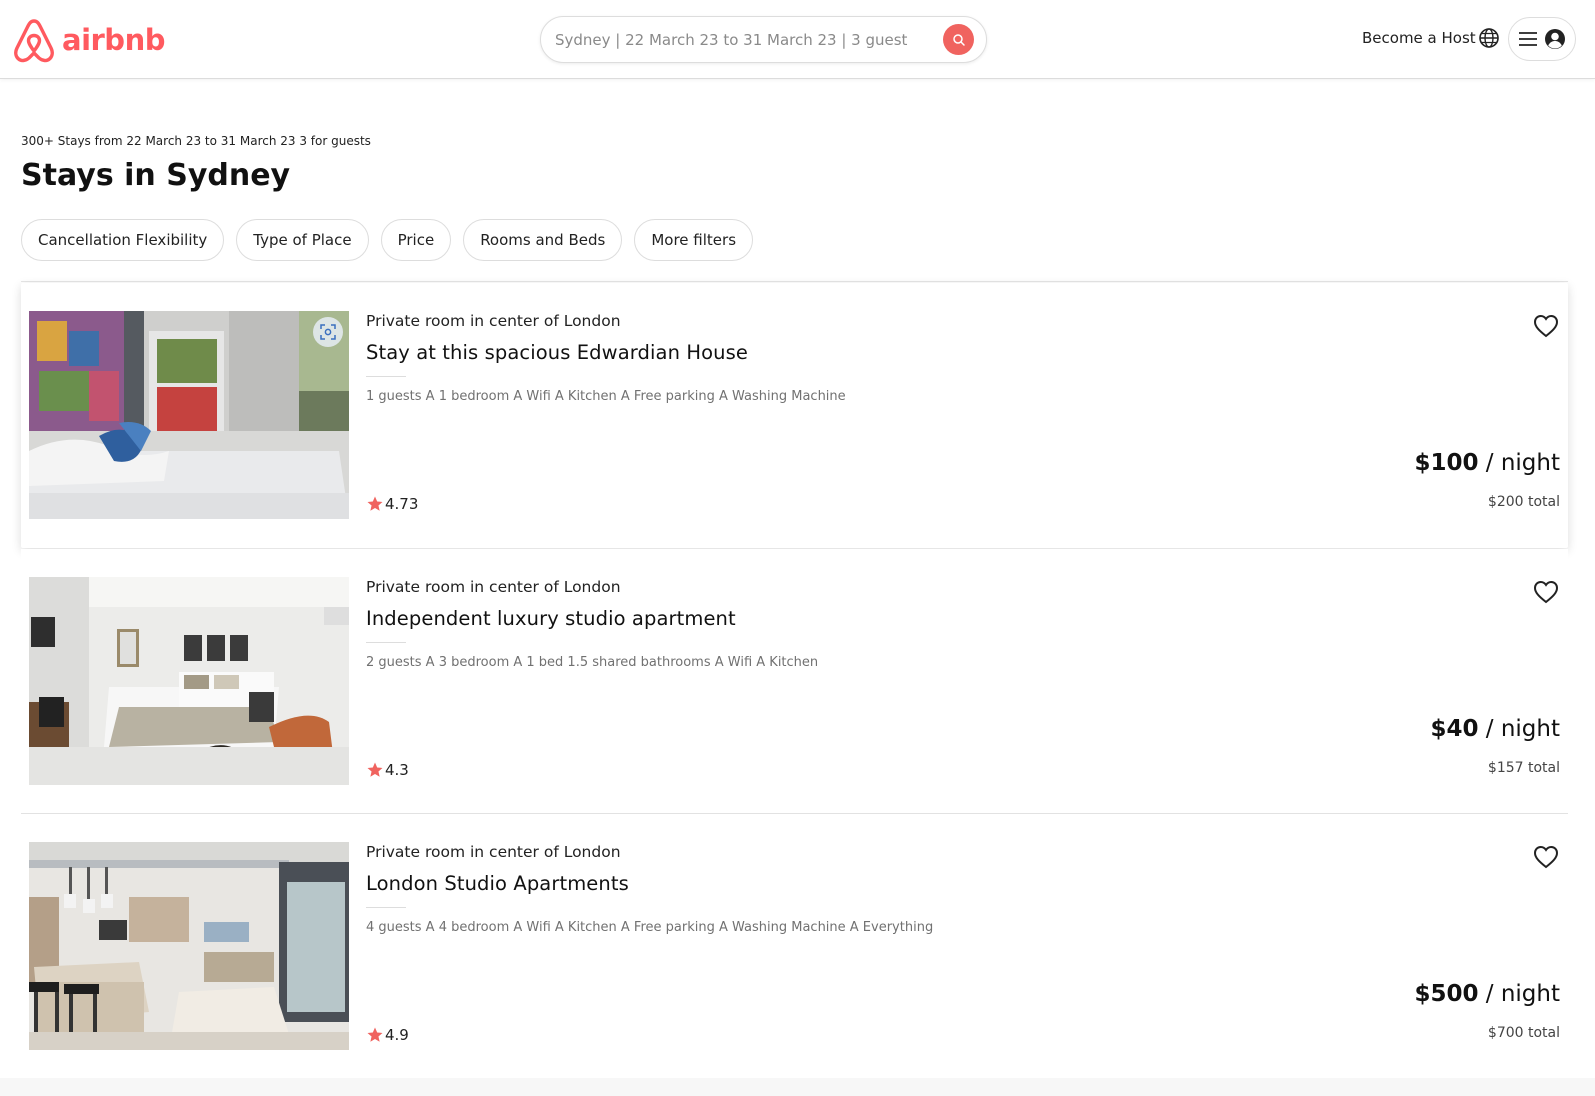 This screenshot has height=1096, width=1595. I want to click on search-button, so click(958, 39).